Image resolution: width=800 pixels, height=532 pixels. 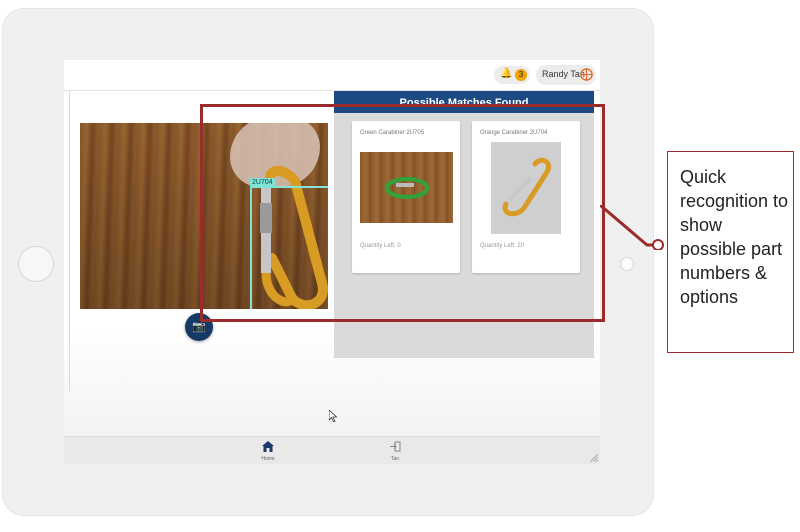 What do you see at coordinates (586, 74) in the screenshot?
I see `company-logo-icon` at bounding box center [586, 74].